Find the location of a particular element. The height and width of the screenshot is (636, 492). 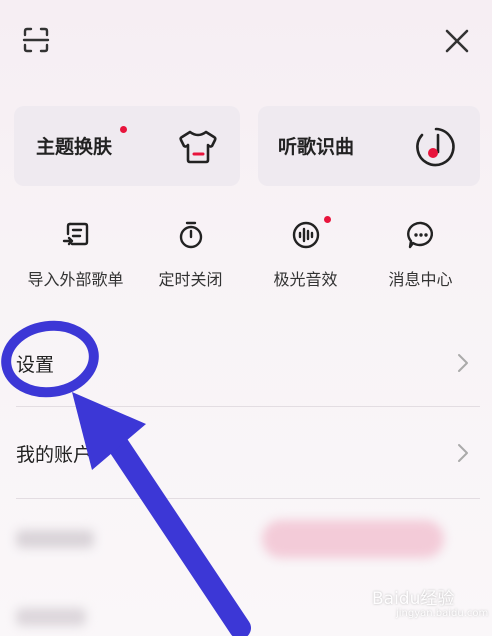

scan-icon is located at coordinates (36, 40).